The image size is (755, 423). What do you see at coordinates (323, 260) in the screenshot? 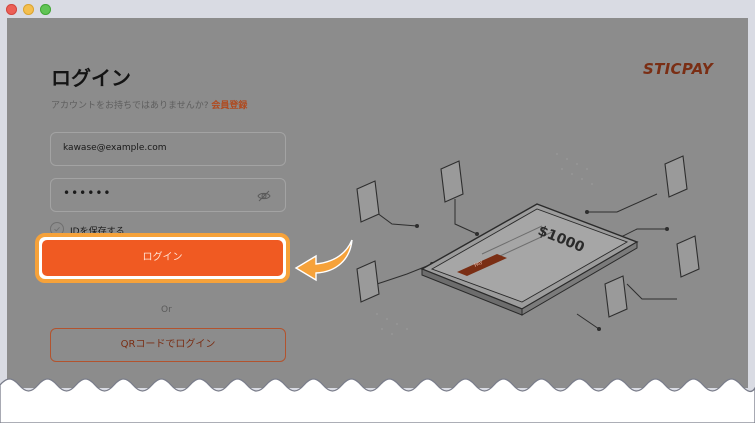
I see `pointer-arrow-icon` at bounding box center [323, 260].